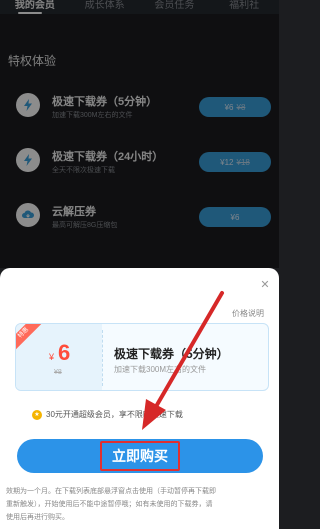 Image resolution: width=320 pixels, height=529 pixels. What do you see at coordinates (109, 504) in the screenshot?
I see `usage-note-line: 重新触发），开始使用后不能中途暂停哦；如有未使用的下载券，请` at bounding box center [109, 504].